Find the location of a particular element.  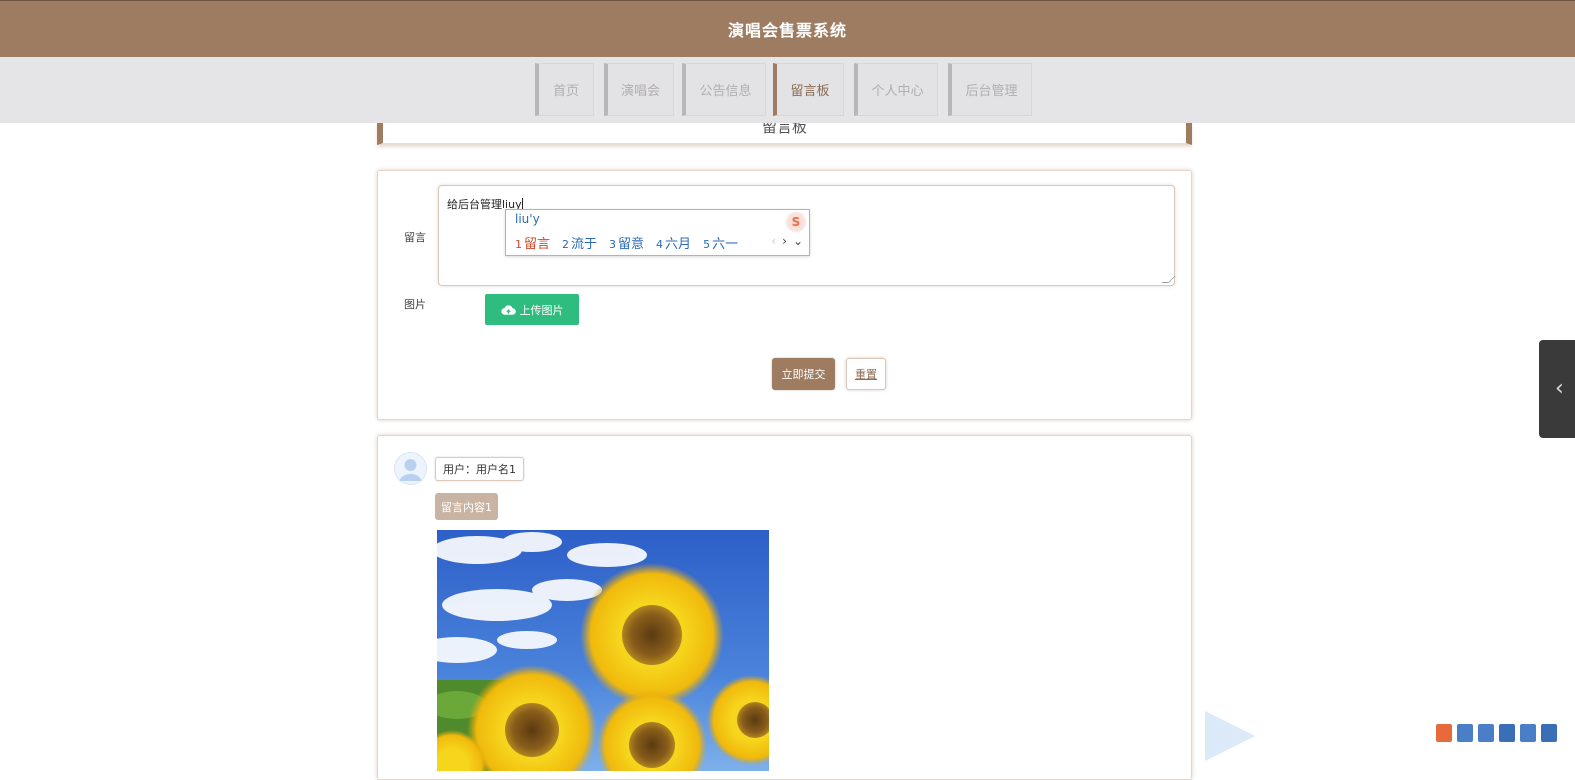

submit-button: 立即提交 is located at coordinates (803, 374).